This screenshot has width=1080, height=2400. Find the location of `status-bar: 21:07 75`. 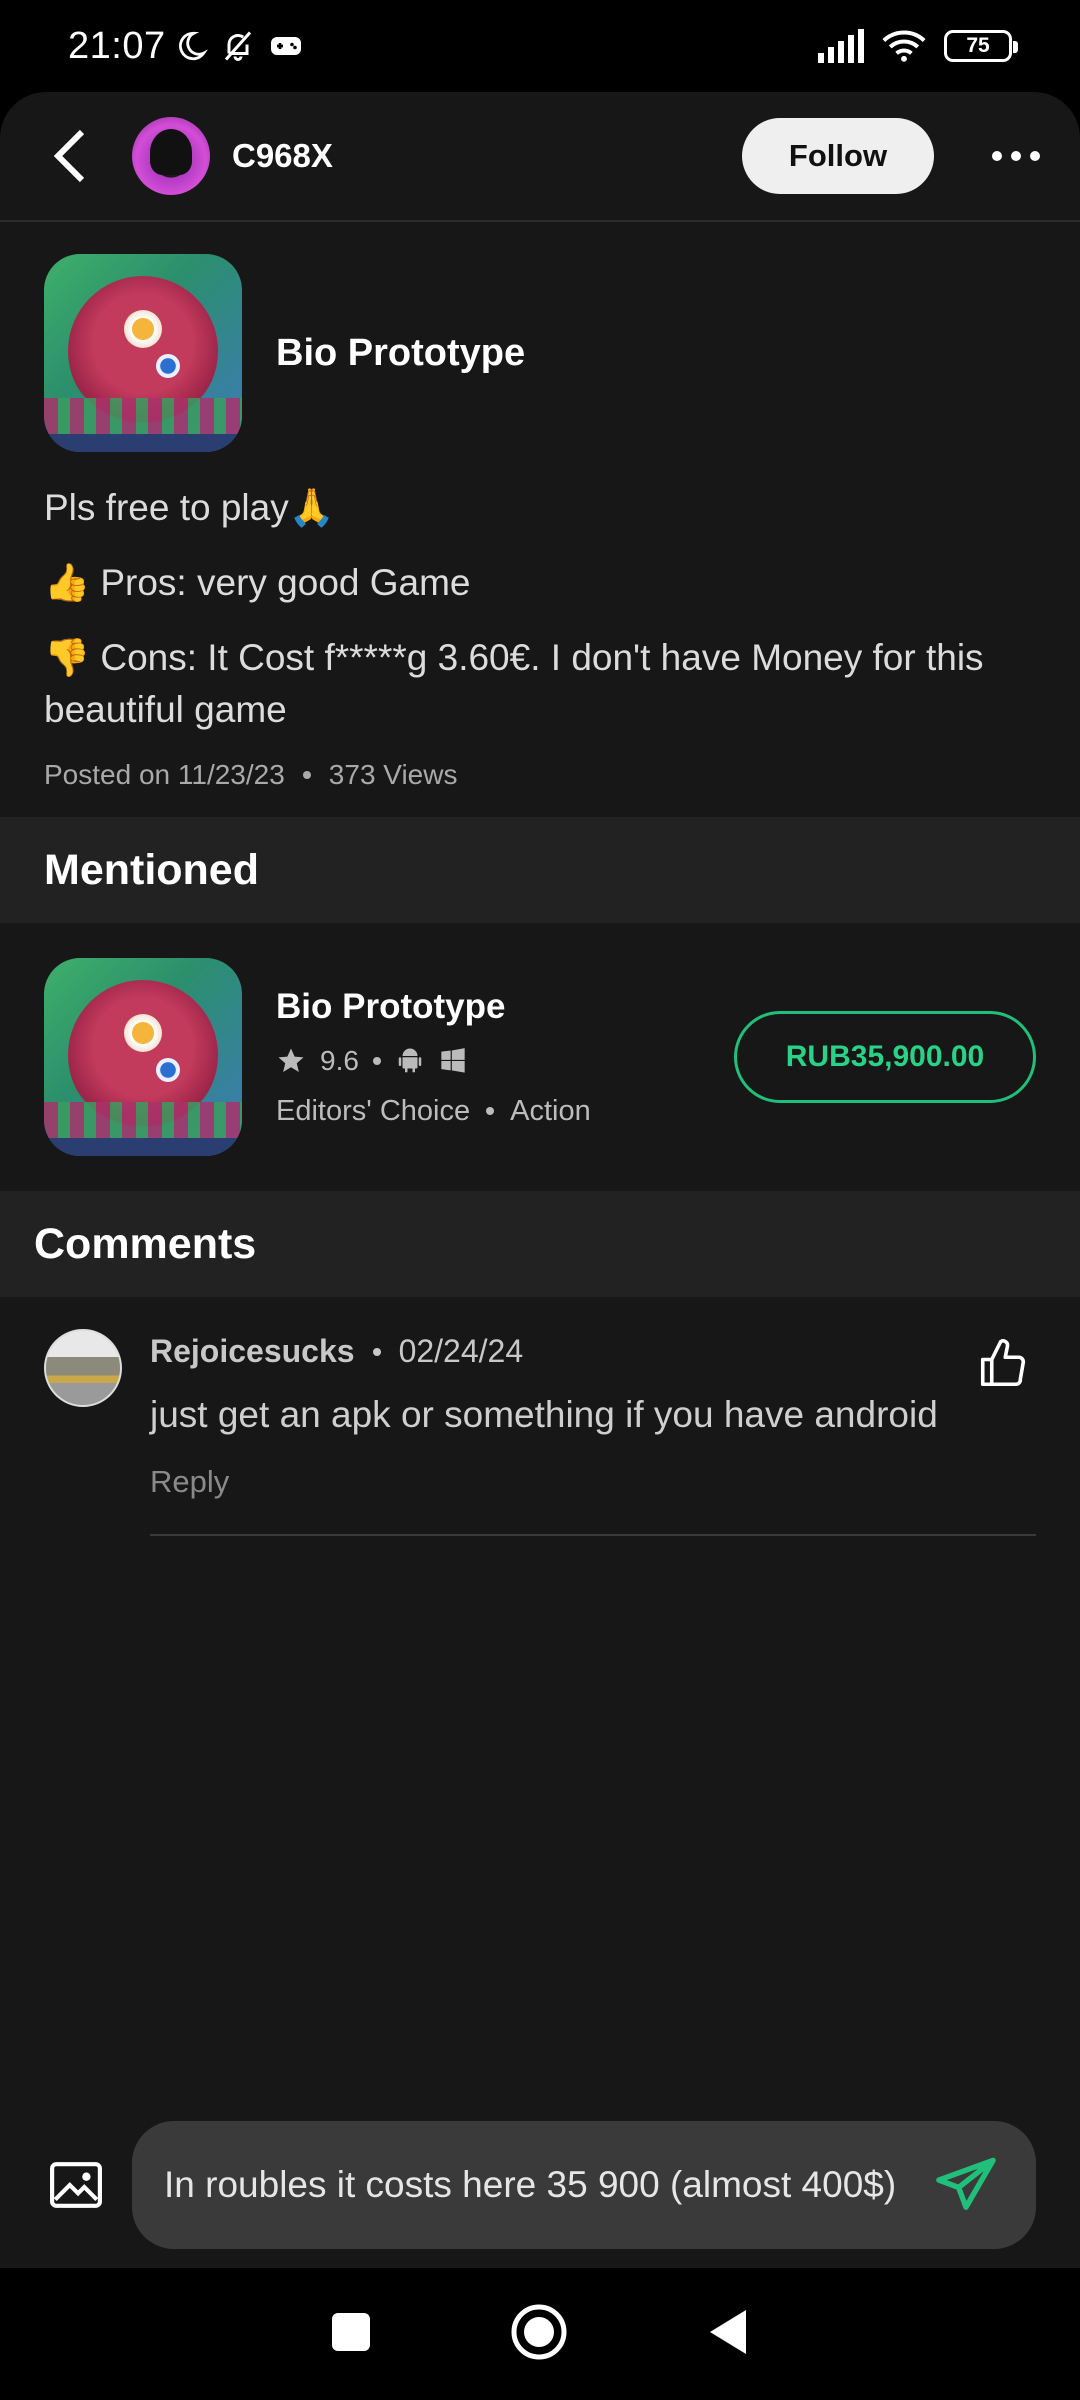

status-bar: 21:07 75 is located at coordinates (540, 46).